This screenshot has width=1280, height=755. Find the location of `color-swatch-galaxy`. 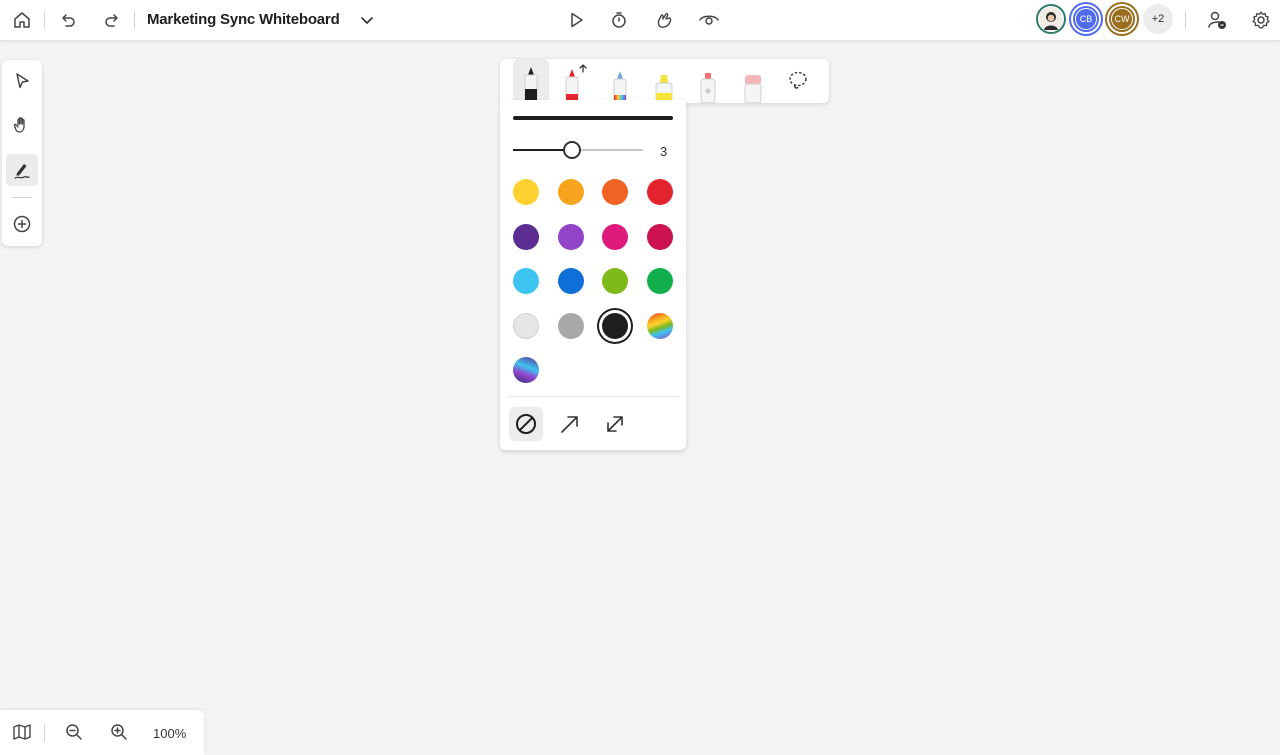

color-swatch-galaxy is located at coordinates (526, 370).